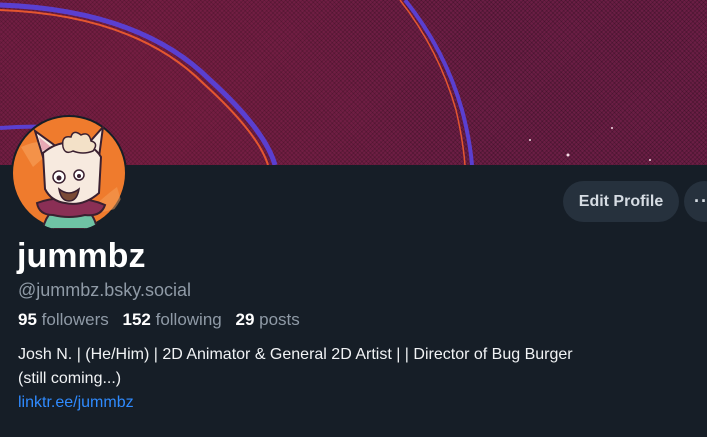  I want to click on profile-handle: @jummbz.bsky.social, so click(104, 290).